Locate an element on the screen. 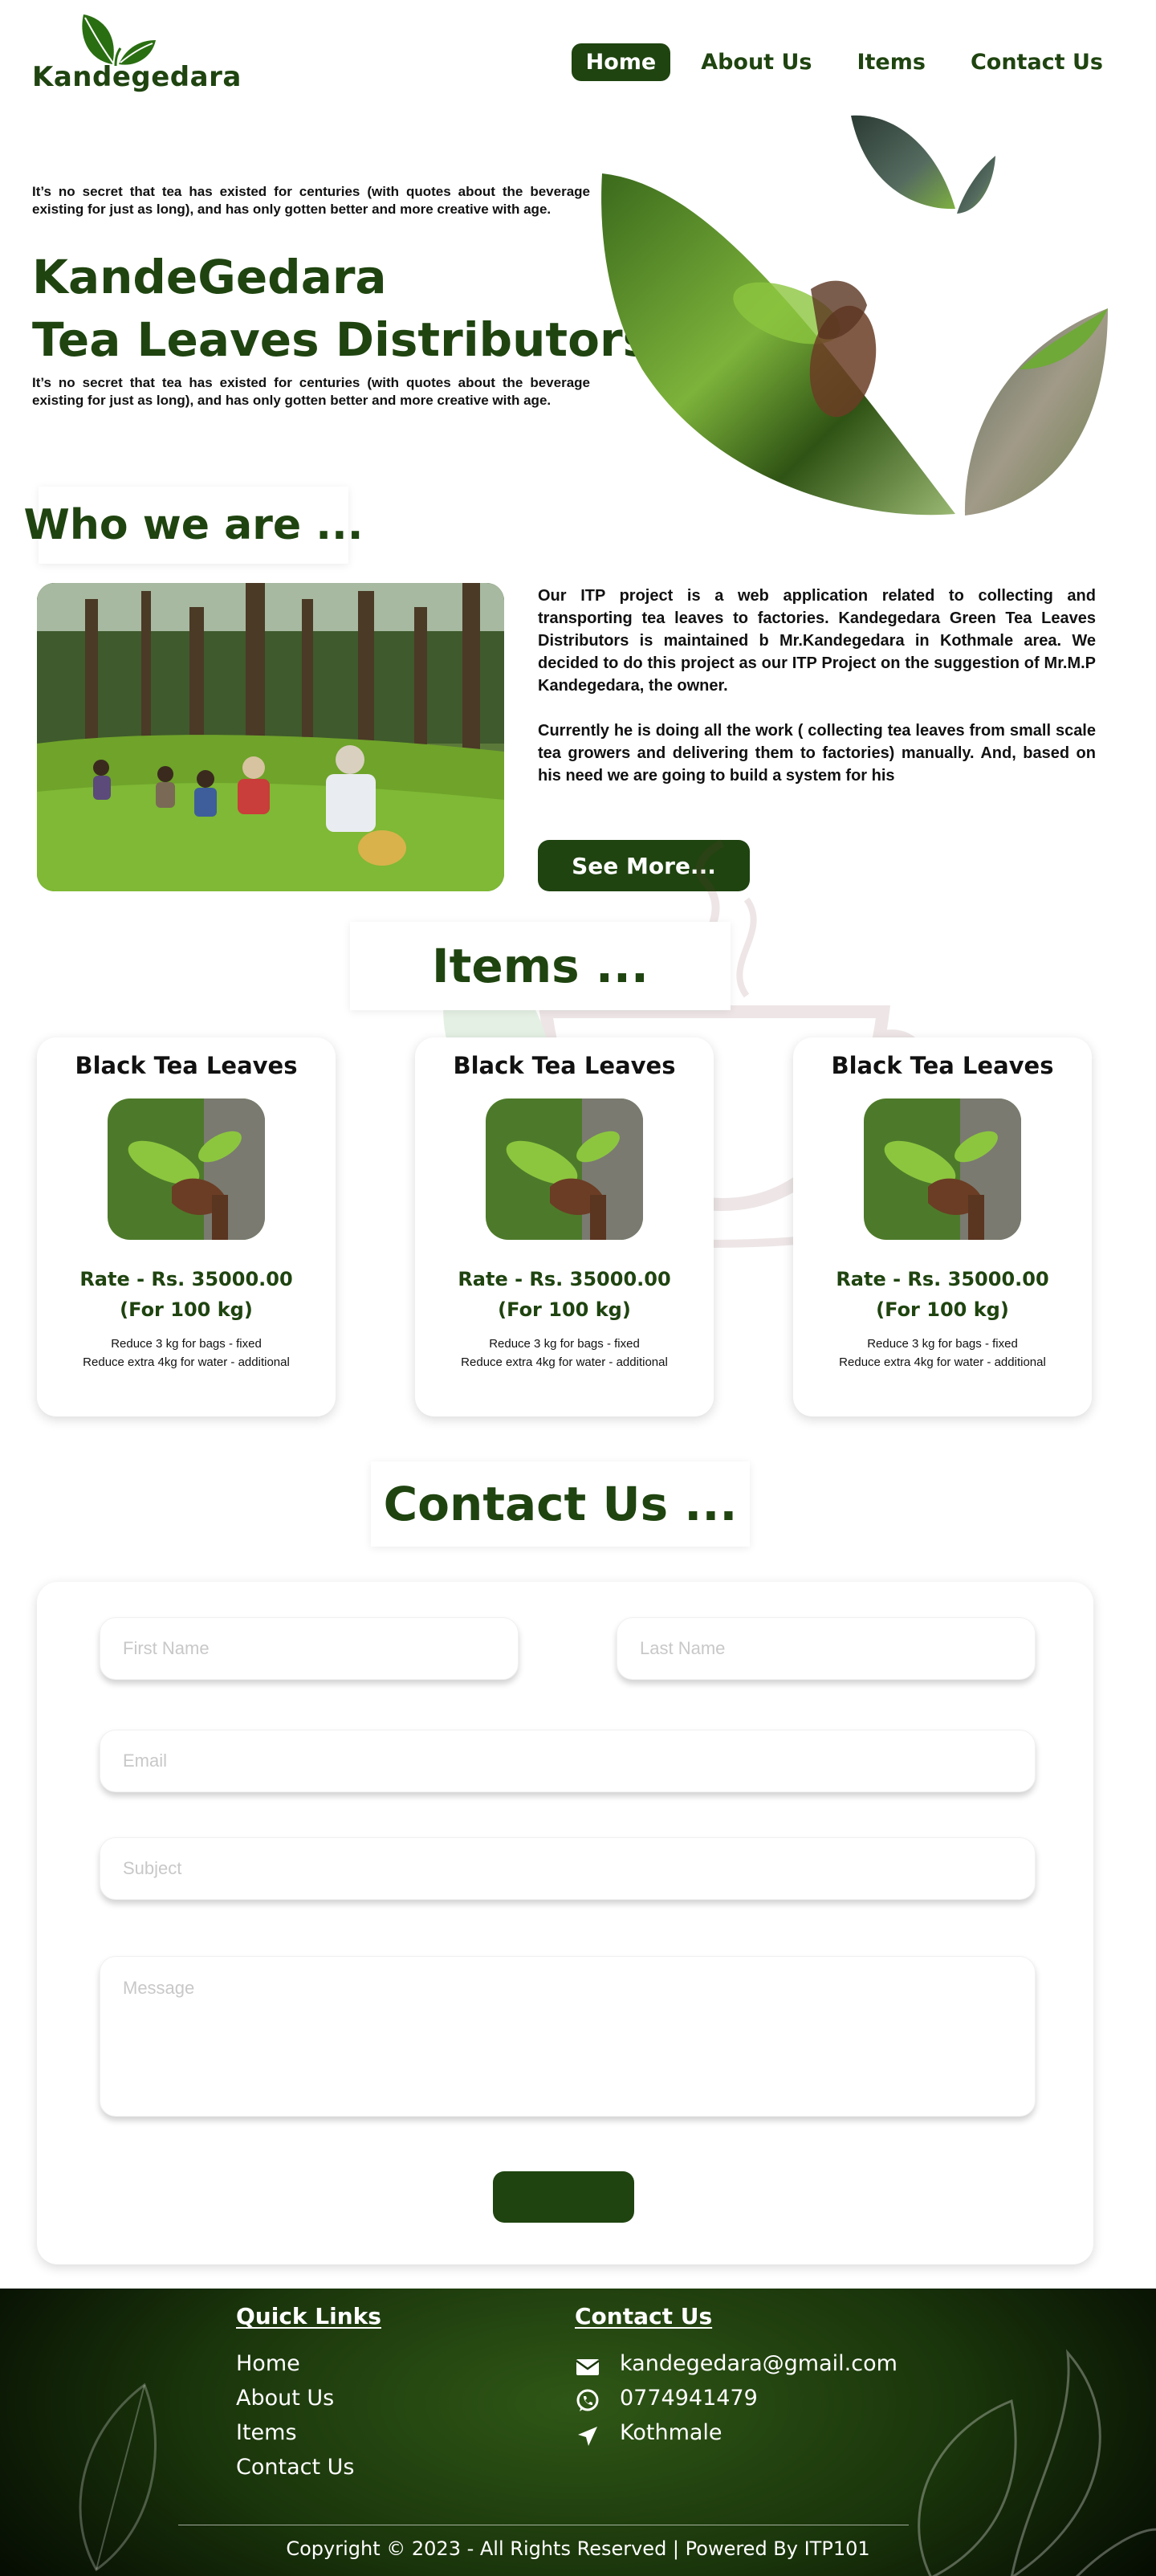 This screenshot has width=1156, height=2576. last-name-field is located at coordinates (826, 1648).